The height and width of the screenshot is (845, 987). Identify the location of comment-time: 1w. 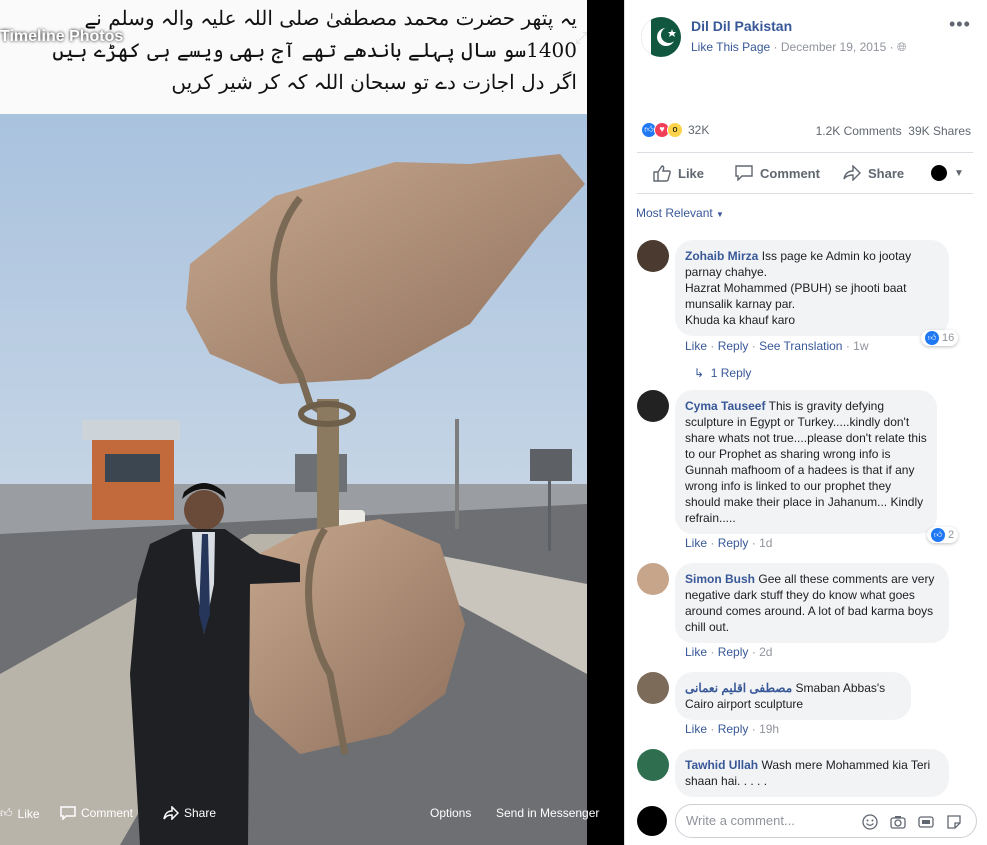
(860, 346).